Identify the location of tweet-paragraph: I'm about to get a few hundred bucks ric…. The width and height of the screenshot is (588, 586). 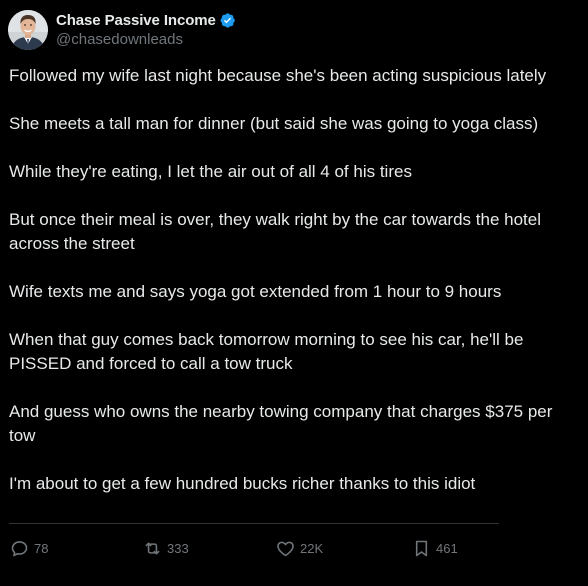
(242, 483).